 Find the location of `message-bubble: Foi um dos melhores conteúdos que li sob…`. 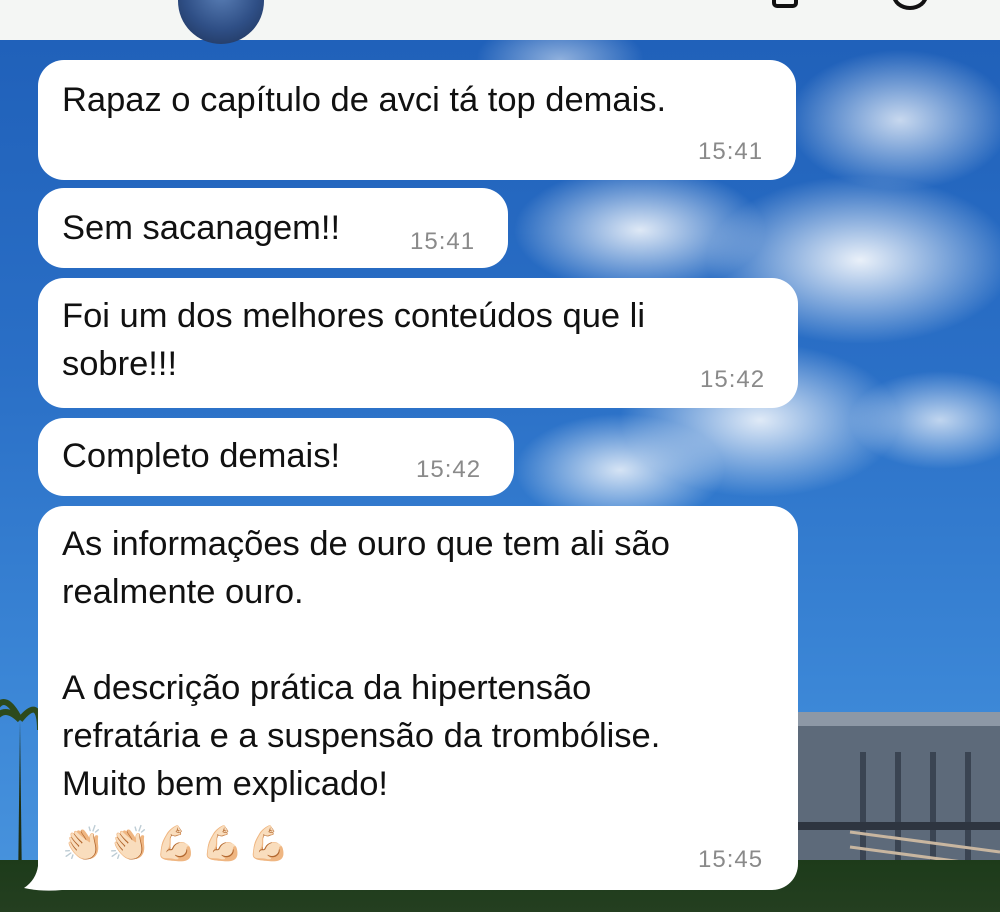

message-bubble: Foi um dos melhores conteúdos que li sob… is located at coordinates (418, 343).